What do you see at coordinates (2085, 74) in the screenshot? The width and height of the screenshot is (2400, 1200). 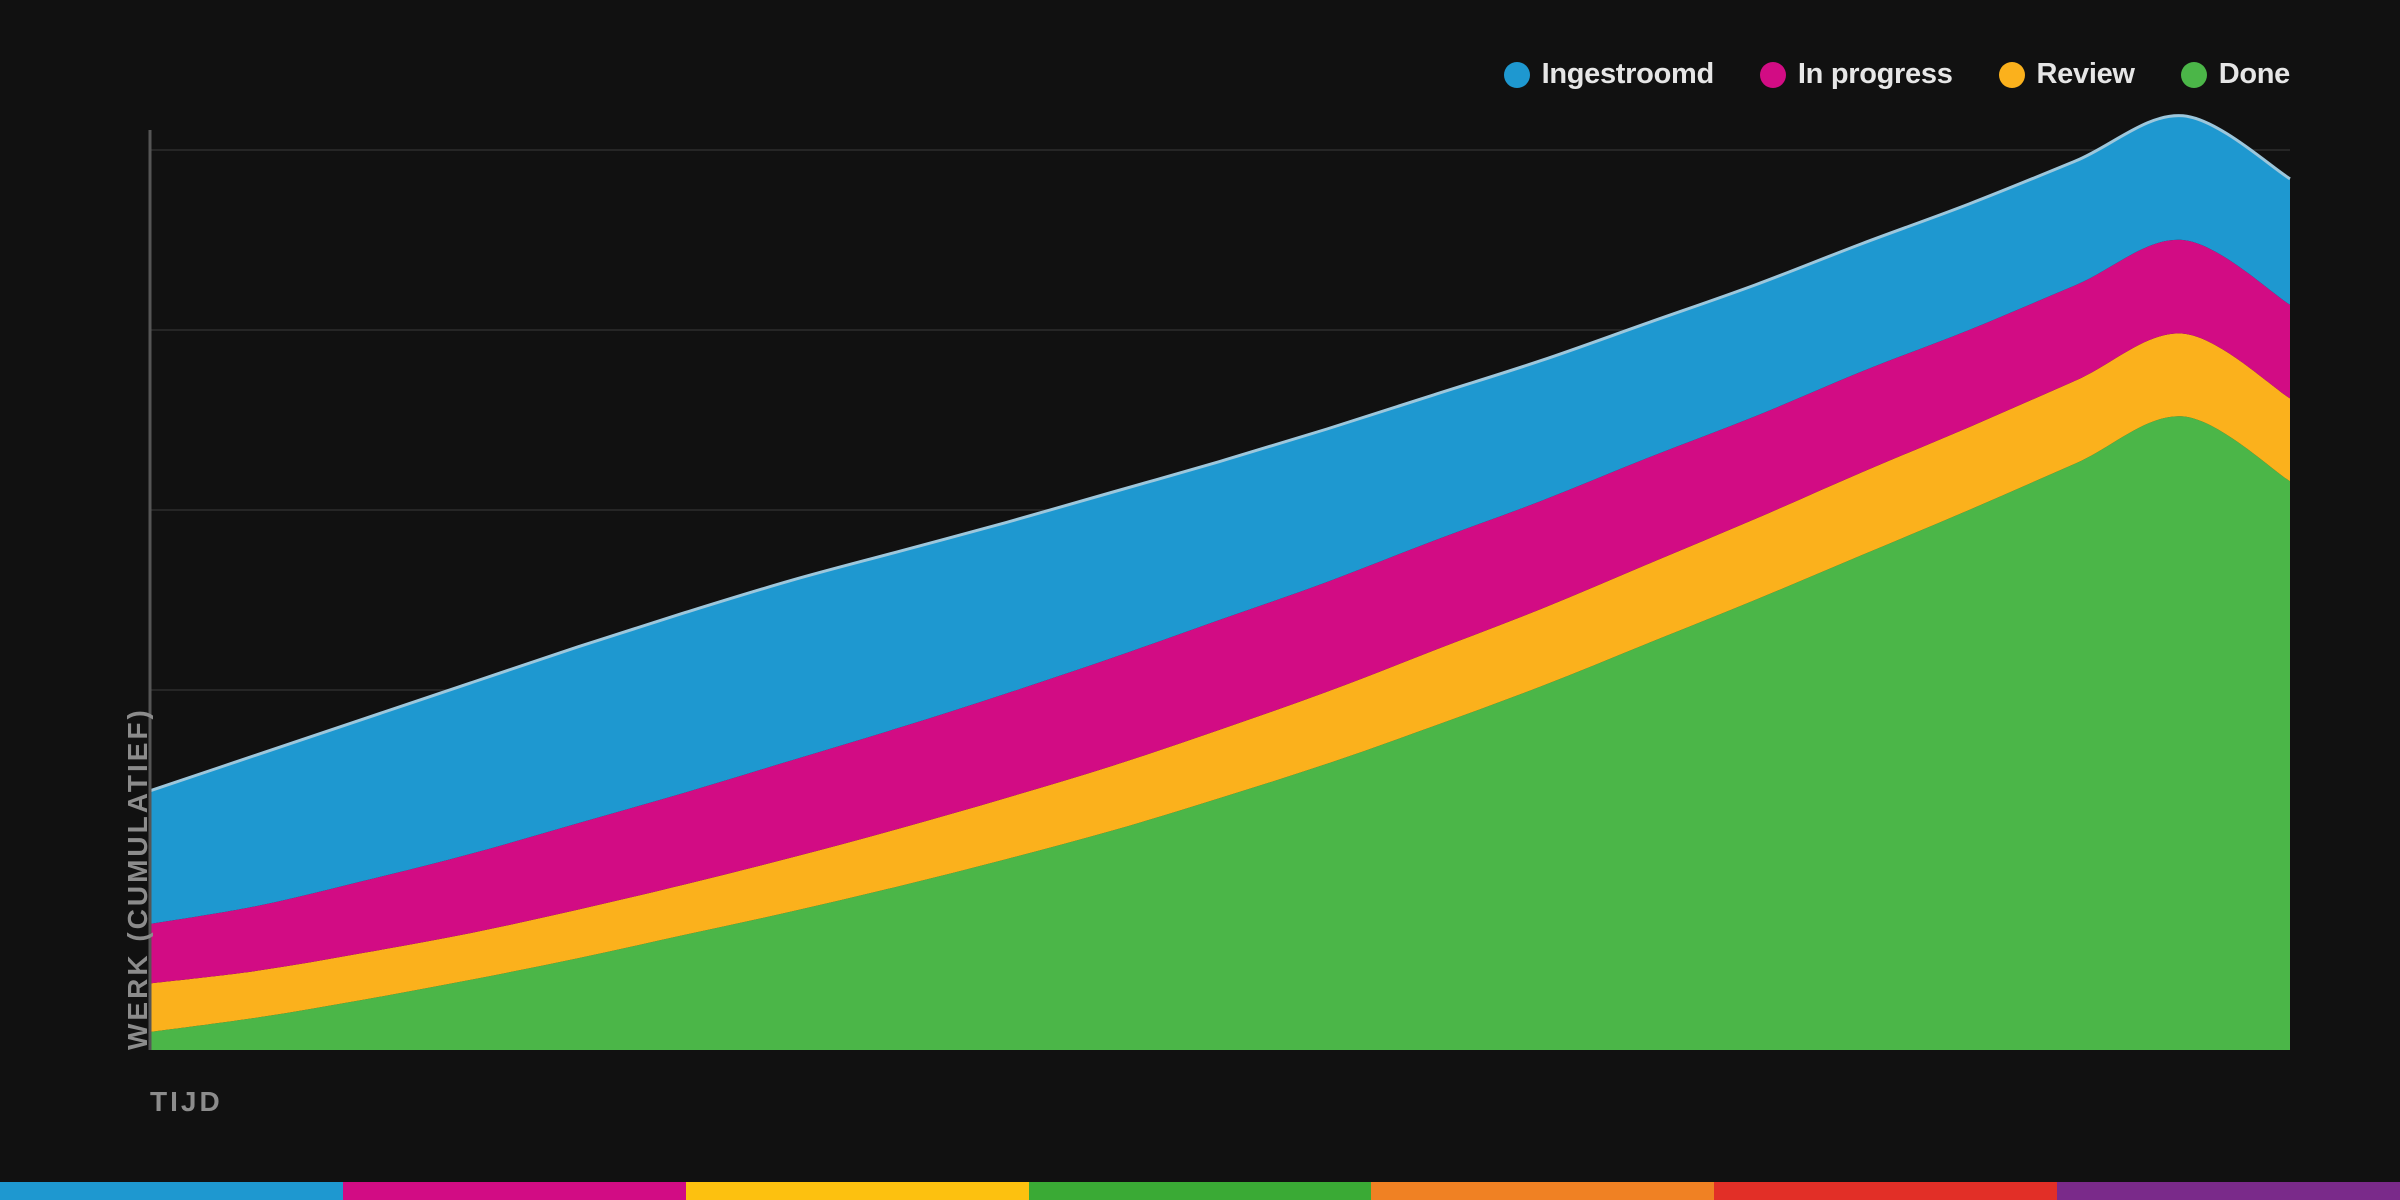 I see `legend-label: Review` at bounding box center [2085, 74].